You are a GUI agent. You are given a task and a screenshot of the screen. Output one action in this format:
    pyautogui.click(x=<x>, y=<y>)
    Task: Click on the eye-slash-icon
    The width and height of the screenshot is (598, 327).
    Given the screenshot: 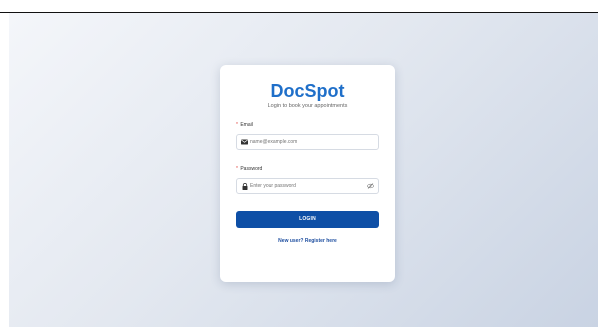 What is the action you would take?
    pyautogui.click(x=370, y=186)
    